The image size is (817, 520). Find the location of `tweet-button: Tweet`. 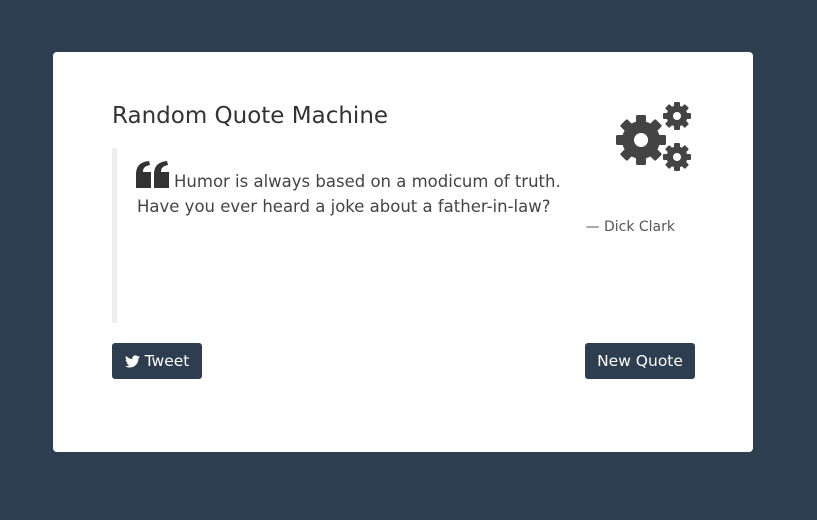

tweet-button: Tweet is located at coordinates (157, 361).